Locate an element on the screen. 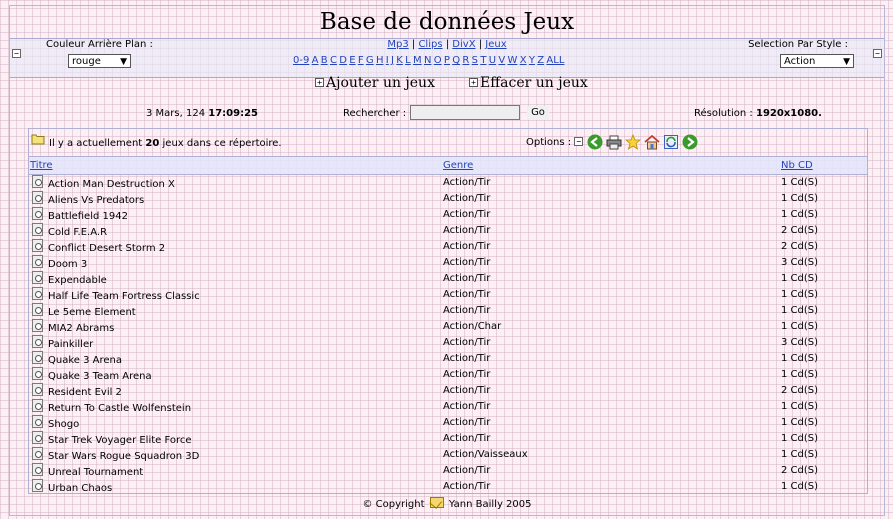 This screenshot has width=893, height=519. nav-divx: DivX is located at coordinates (463, 44).